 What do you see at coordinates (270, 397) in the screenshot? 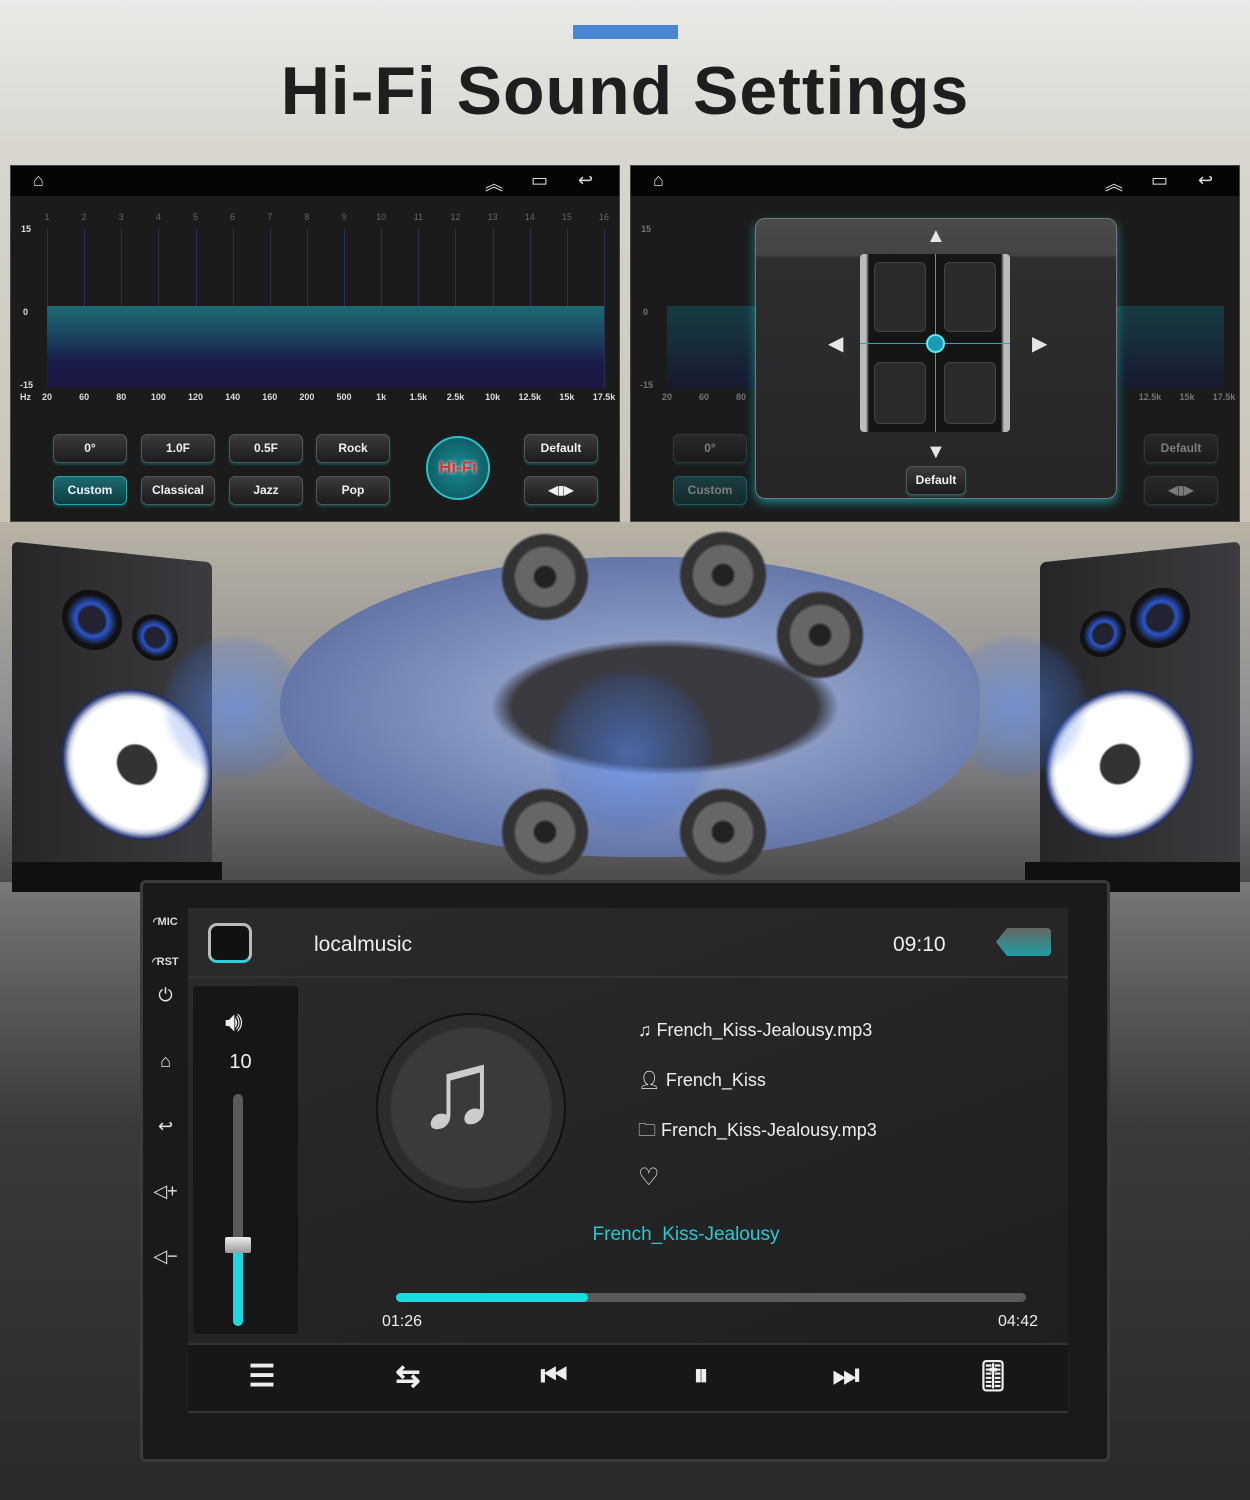
I see `frequency-label: 160` at bounding box center [270, 397].